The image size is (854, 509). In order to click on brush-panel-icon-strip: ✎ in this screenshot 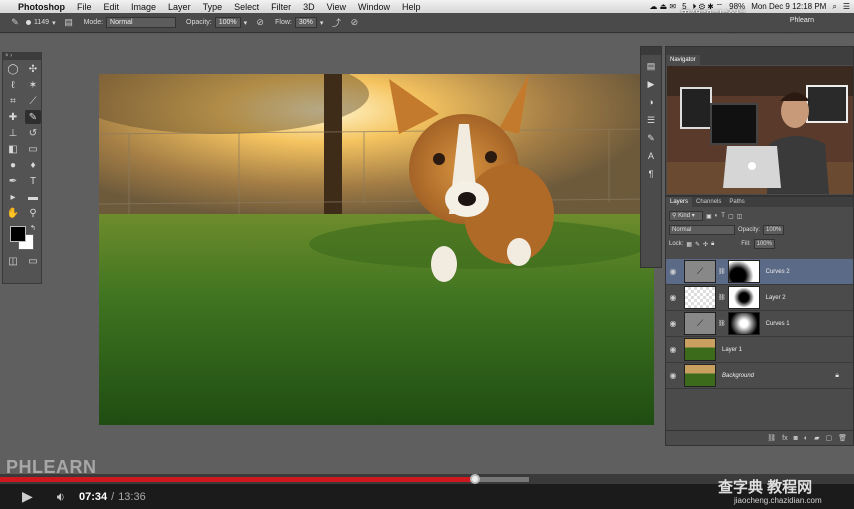, I will do `click(651, 138)`.